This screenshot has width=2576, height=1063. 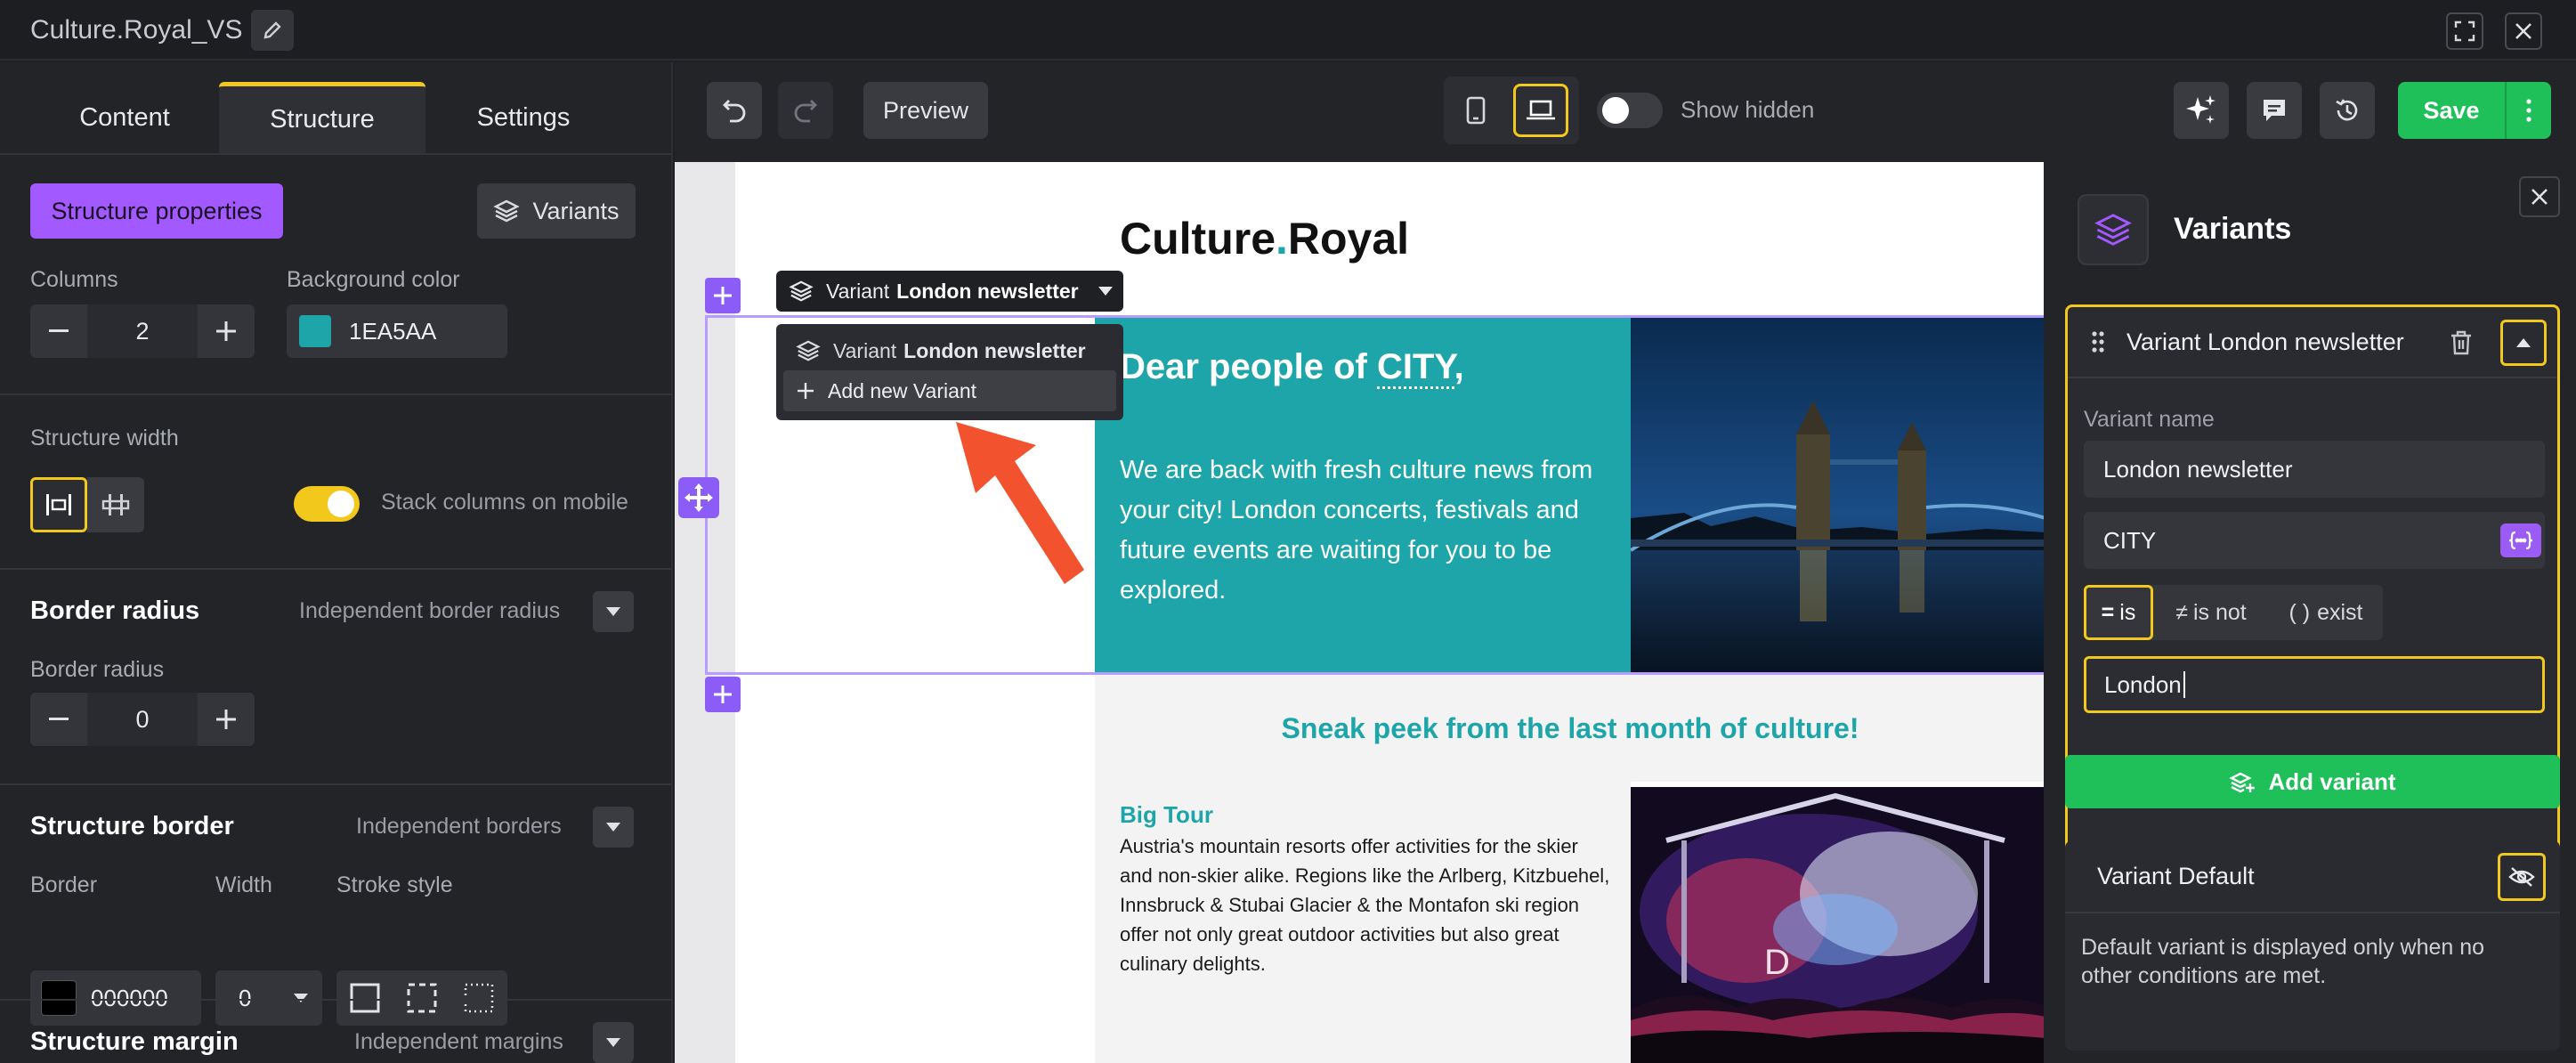 What do you see at coordinates (327, 504) in the screenshot?
I see `stack-columns-switch` at bounding box center [327, 504].